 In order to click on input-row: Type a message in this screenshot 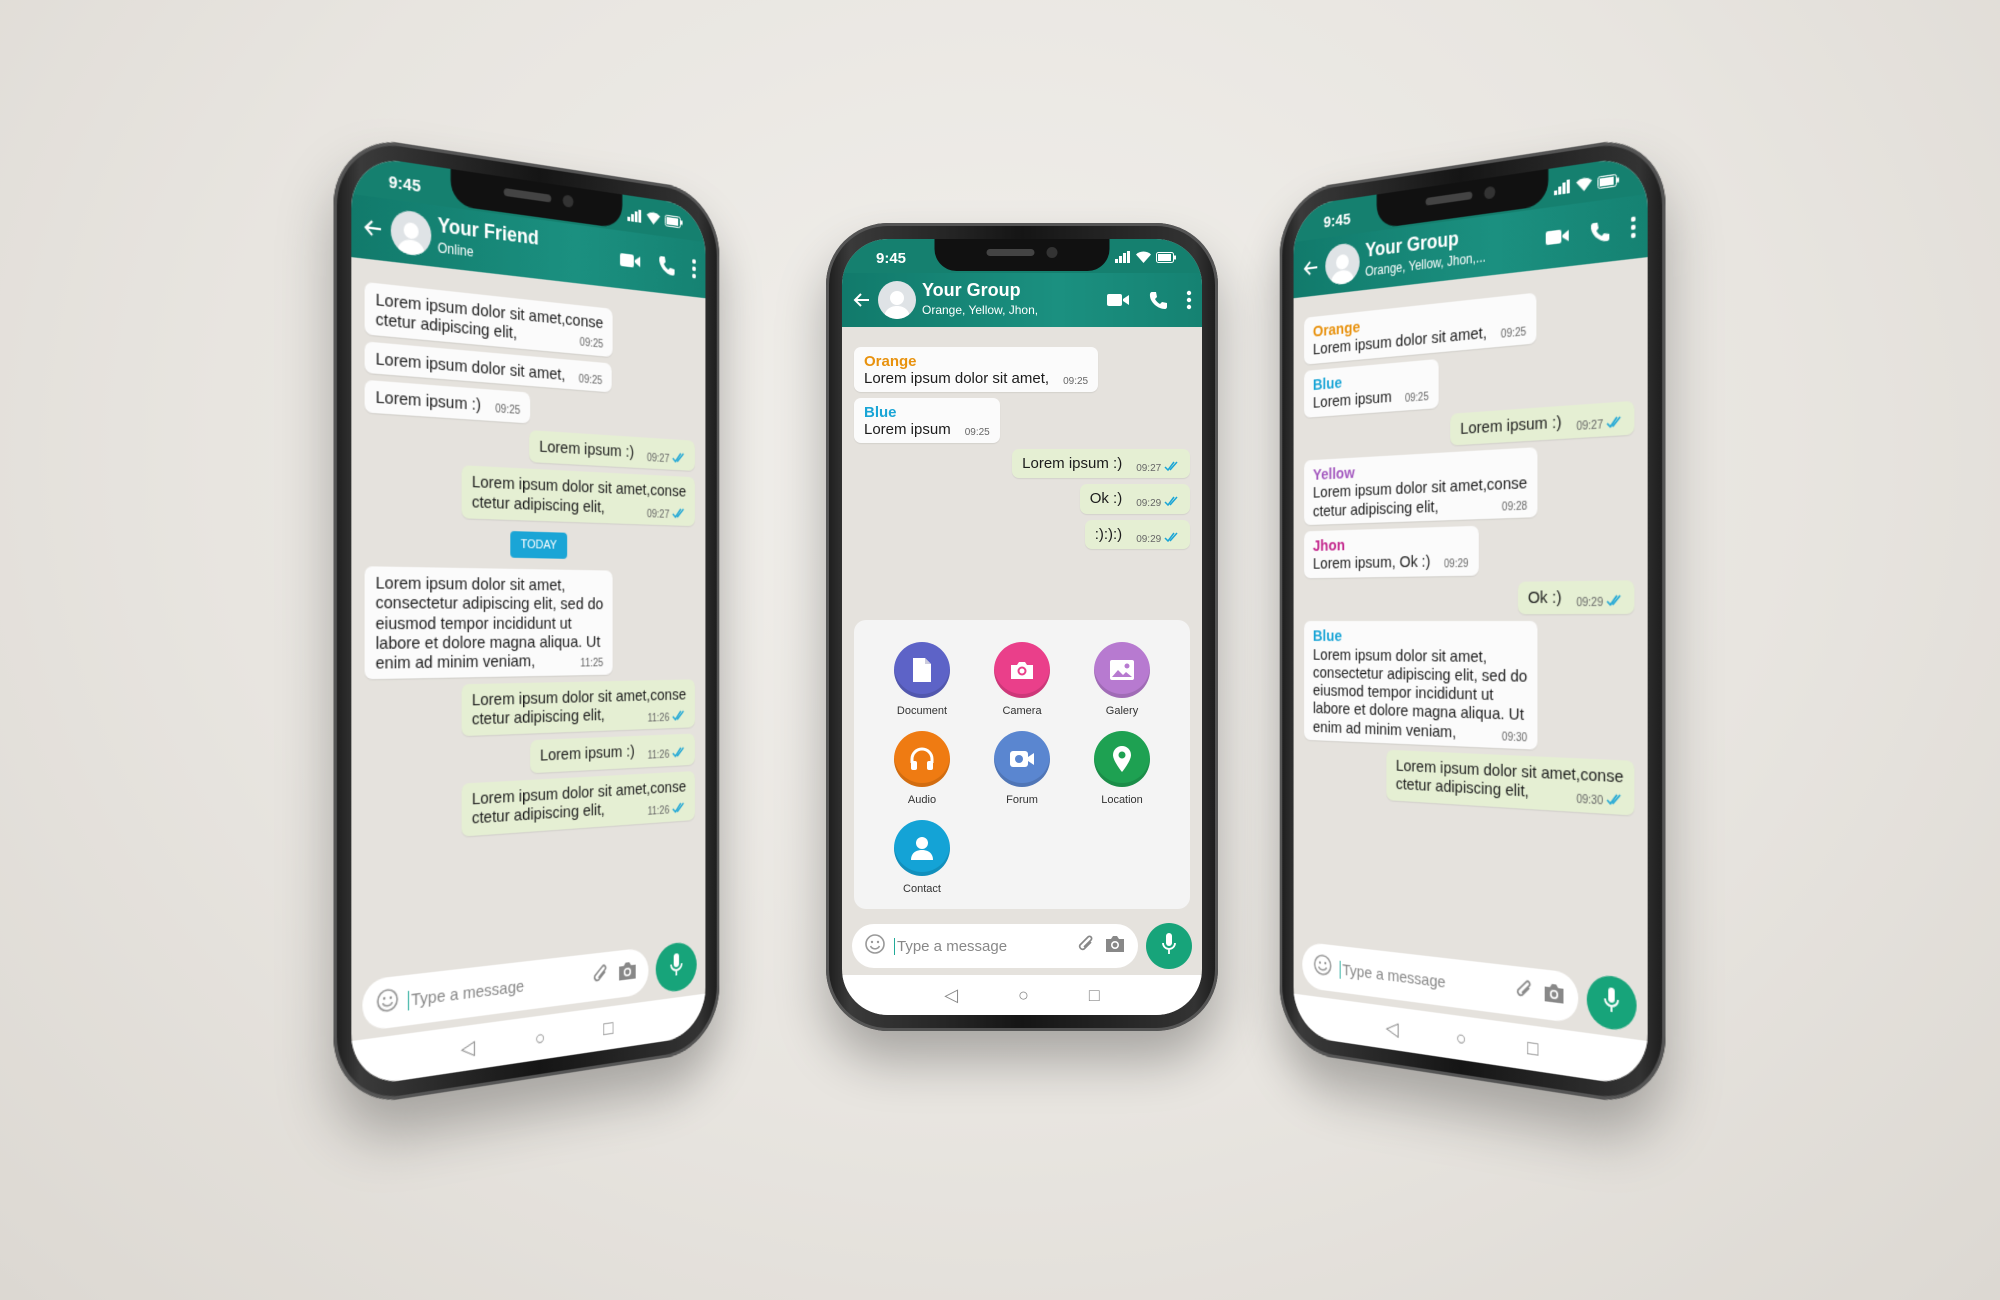, I will do `click(1022, 946)`.